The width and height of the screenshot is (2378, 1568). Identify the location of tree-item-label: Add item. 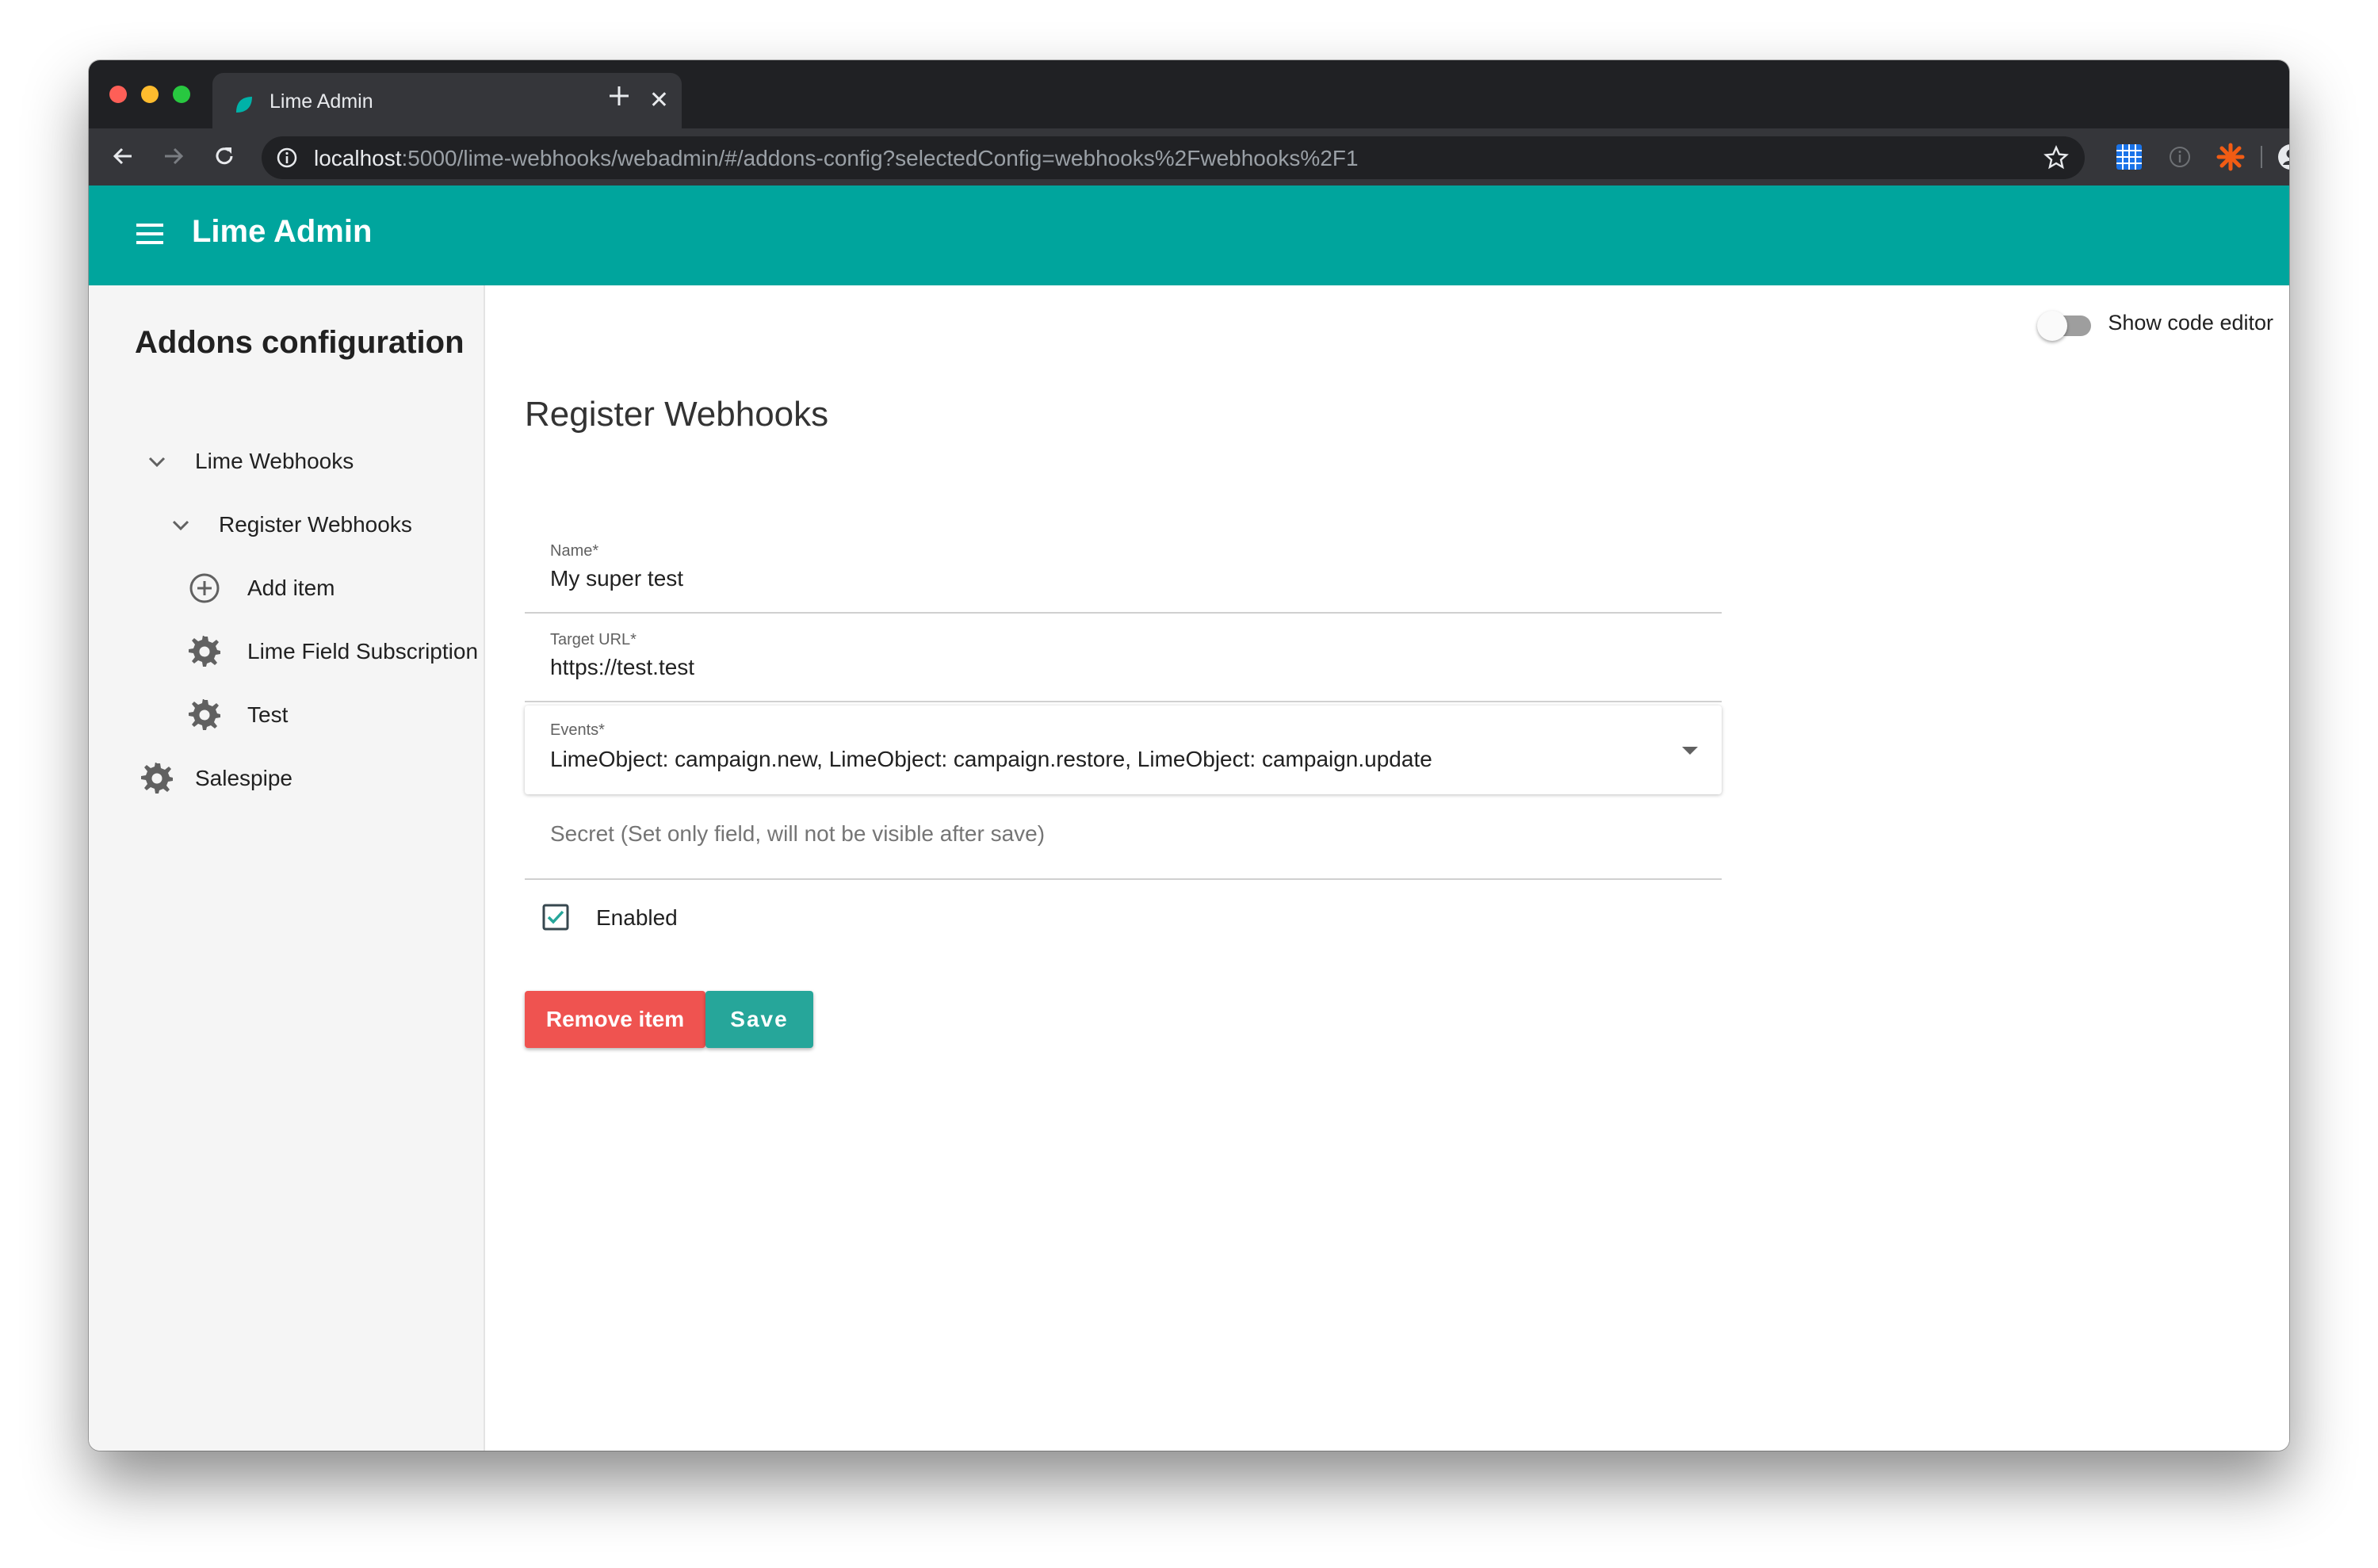
(291, 588).